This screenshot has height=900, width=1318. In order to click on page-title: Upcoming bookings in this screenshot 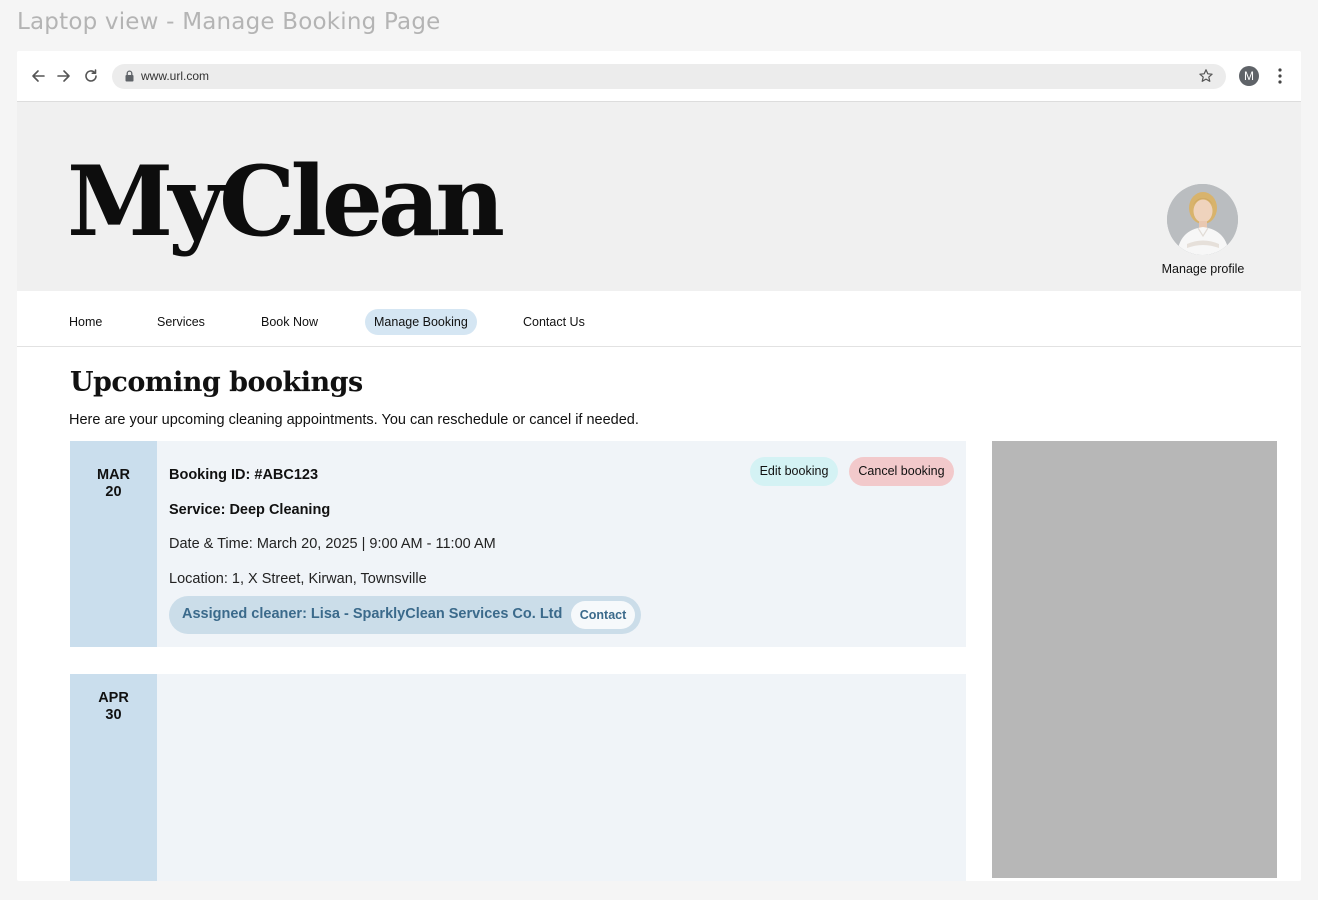, I will do `click(216, 382)`.